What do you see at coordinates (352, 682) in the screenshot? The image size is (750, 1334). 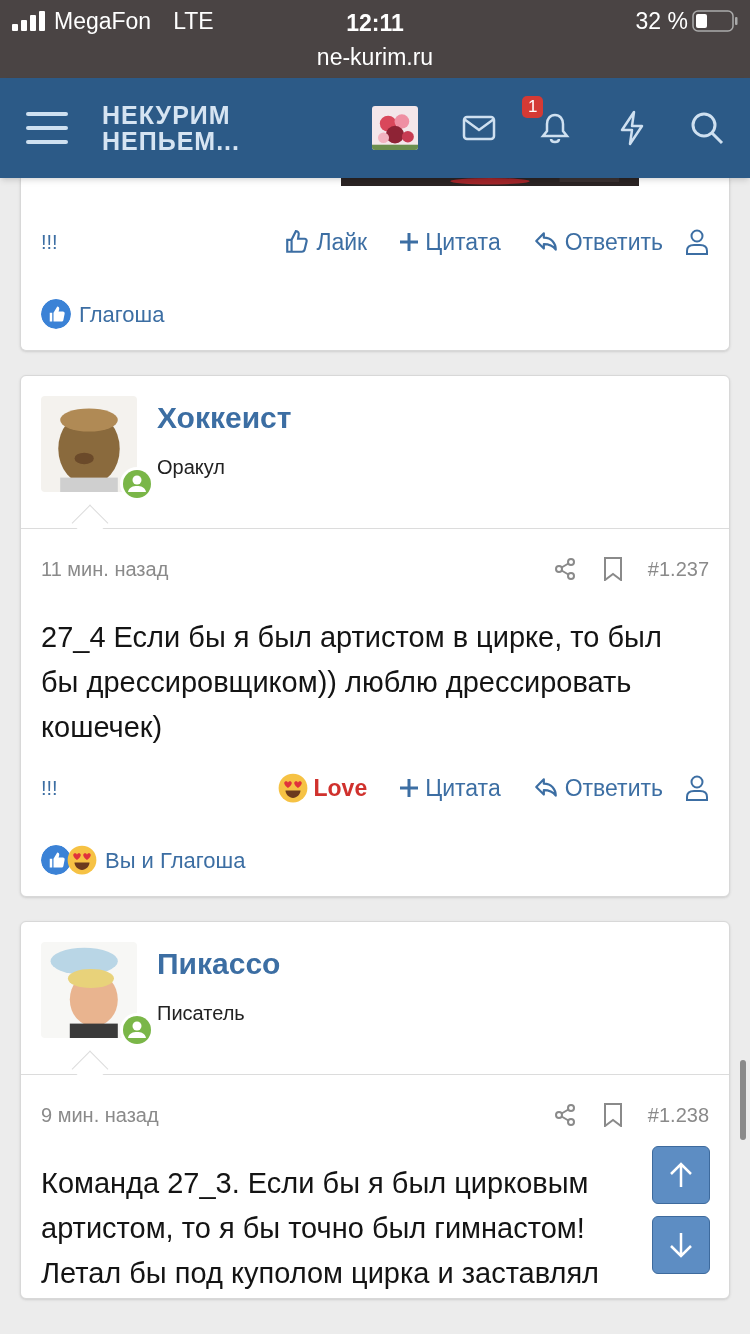 I see `post-text: 27_4 Если бы я был артистом в цирке, то был бы дрессировщиком)) люблю дрессировать кошечек)` at bounding box center [352, 682].